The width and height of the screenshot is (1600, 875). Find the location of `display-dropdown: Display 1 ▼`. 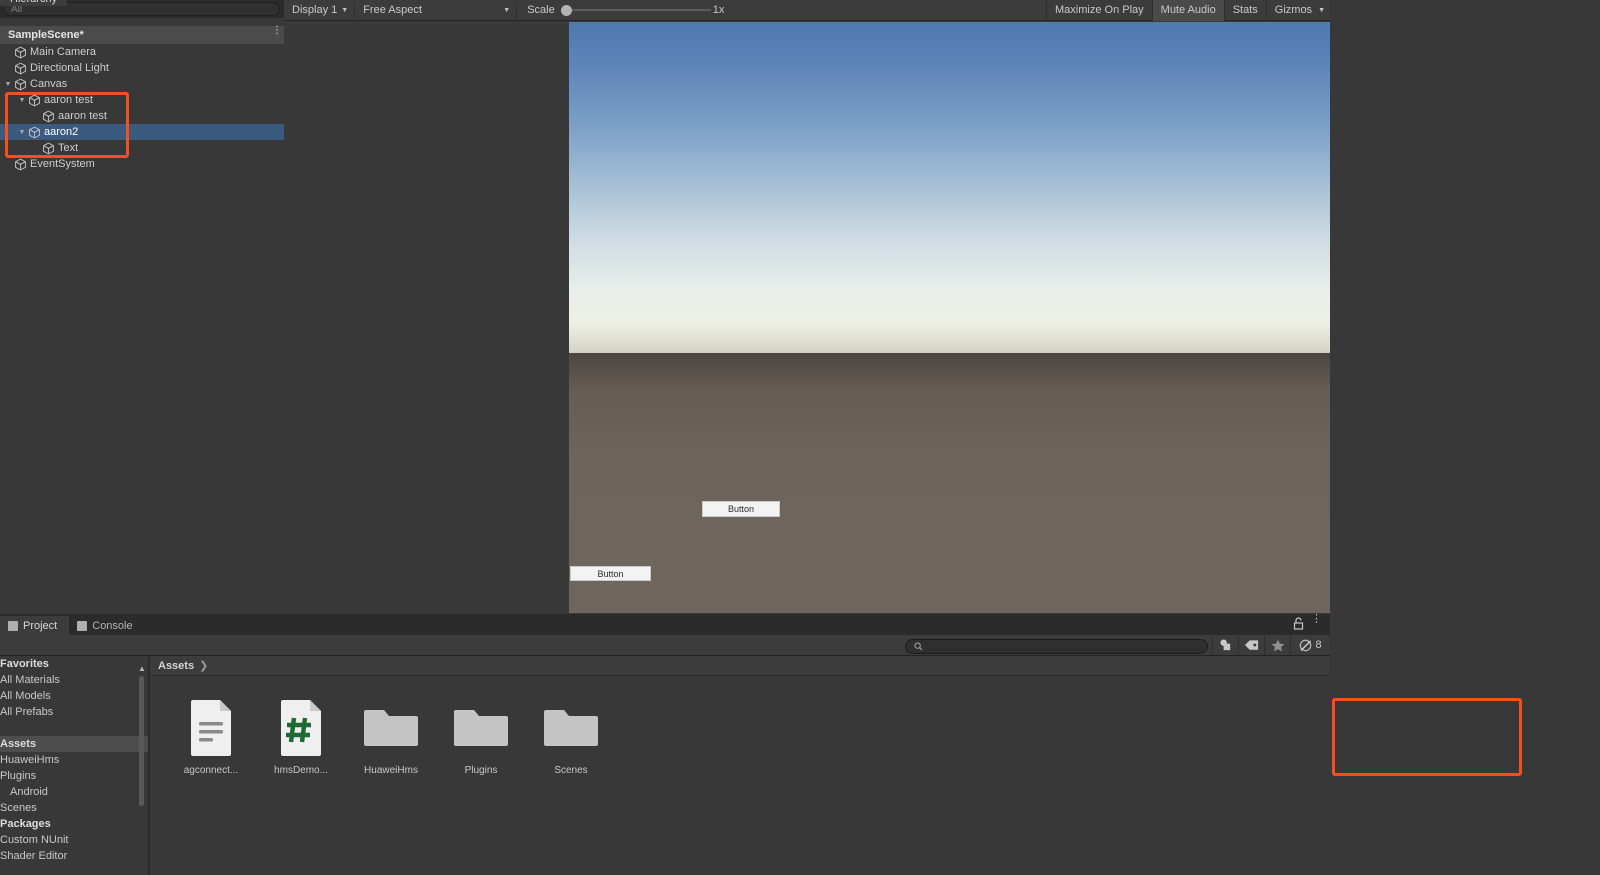

display-dropdown: Display 1 ▼ is located at coordinates (321, 10).